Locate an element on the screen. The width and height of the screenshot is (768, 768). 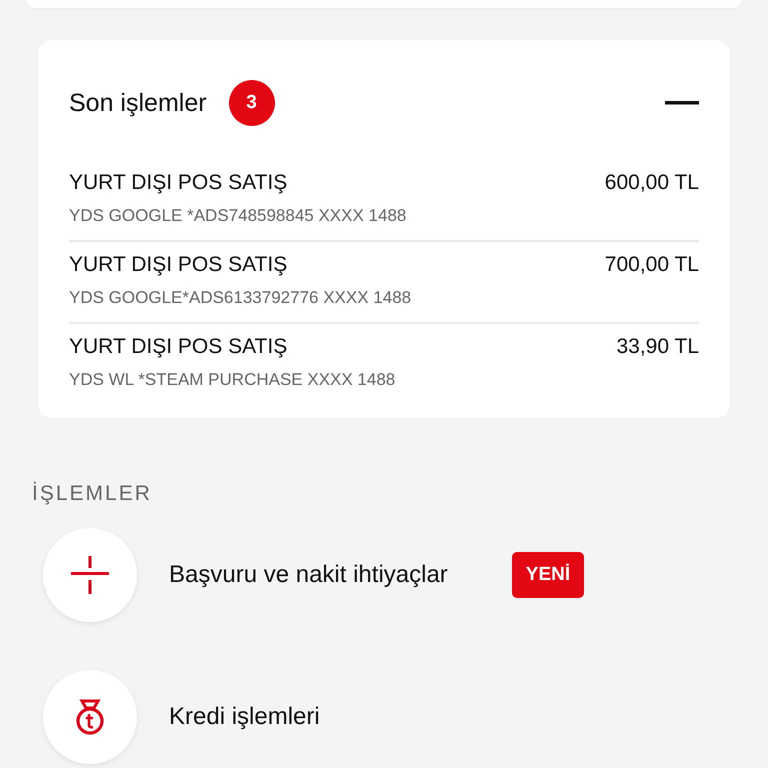
transaction-amount: 33,90 TL is located at coordinates (657, 347).